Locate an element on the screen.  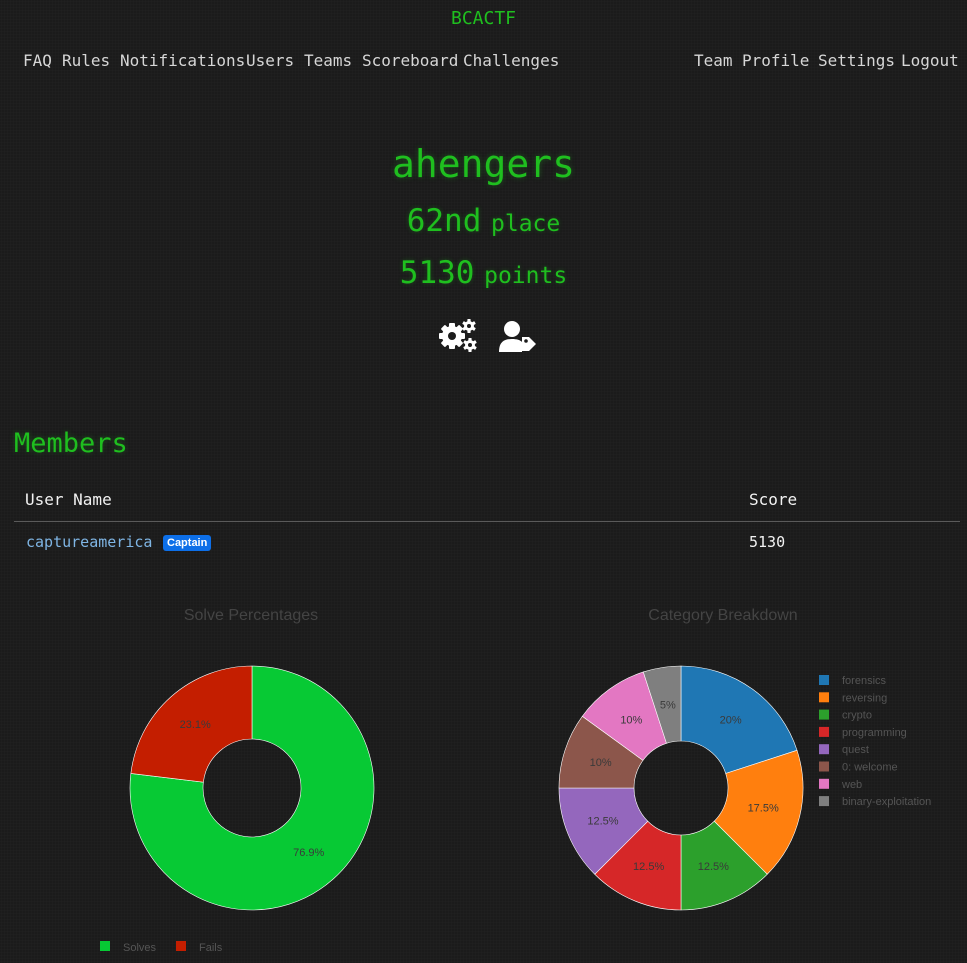
legend-swatch-web is located at coordinates (824, 783).